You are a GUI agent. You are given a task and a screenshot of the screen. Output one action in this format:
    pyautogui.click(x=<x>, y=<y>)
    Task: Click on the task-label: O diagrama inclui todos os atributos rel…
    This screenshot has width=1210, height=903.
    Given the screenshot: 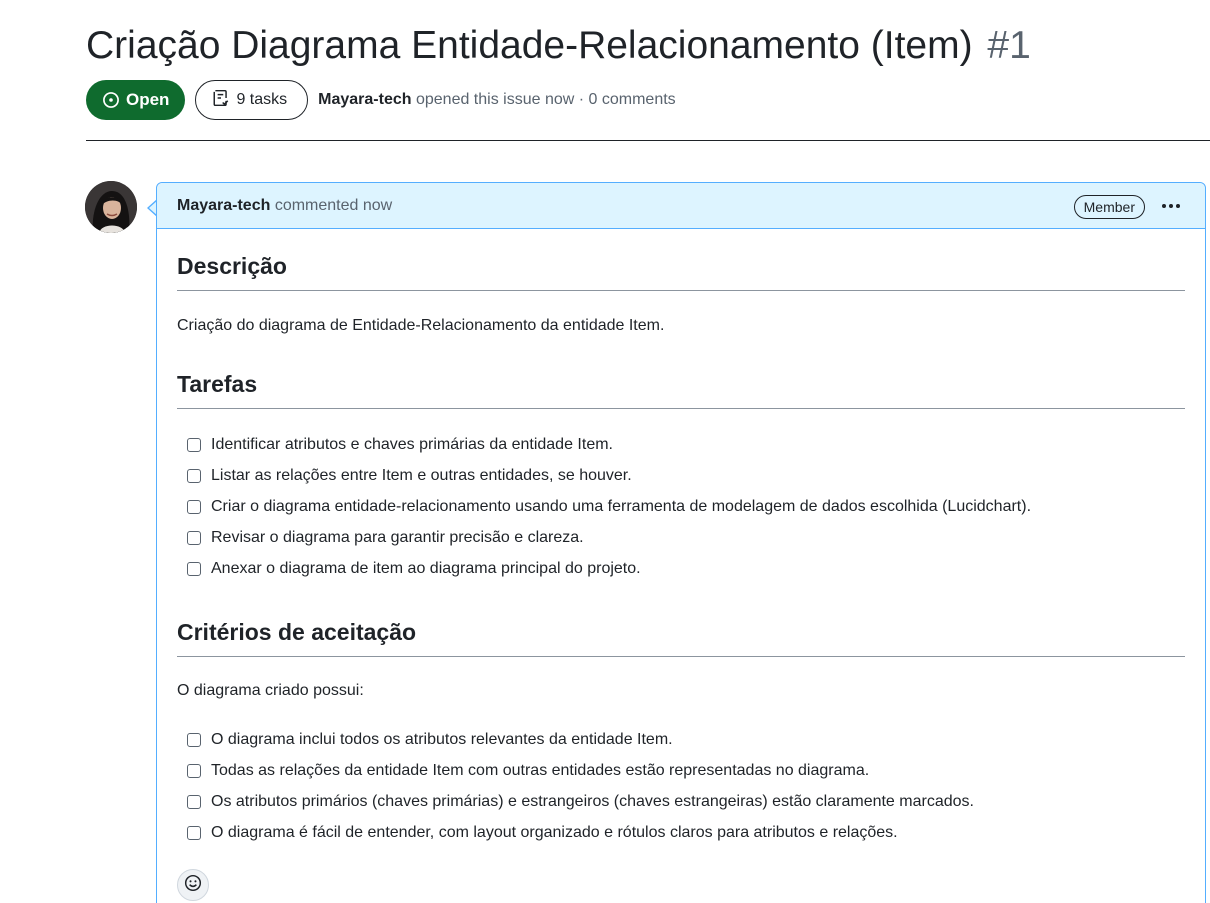 What is the action you would take?
    pyautogui.click(x=442, y=739)
    